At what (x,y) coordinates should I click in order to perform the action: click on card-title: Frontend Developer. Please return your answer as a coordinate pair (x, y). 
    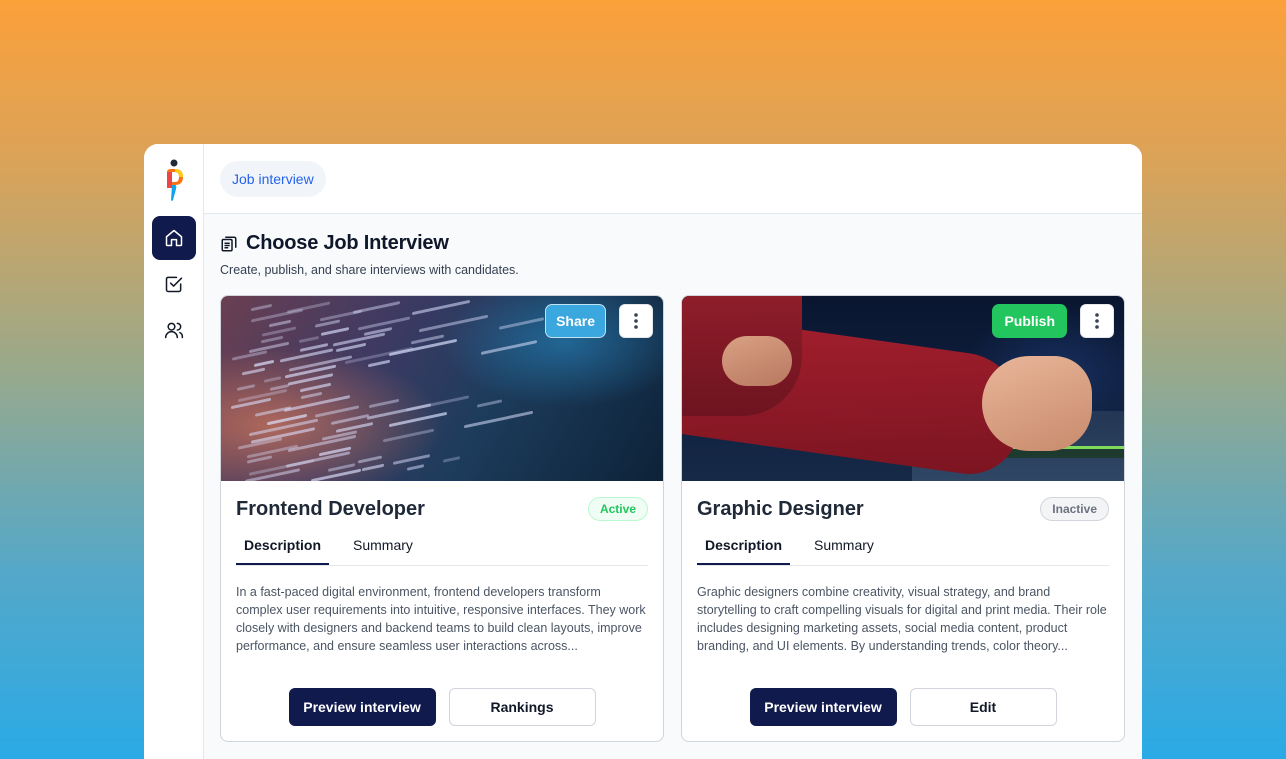
    Looking at the image, I should click on (330, 508).